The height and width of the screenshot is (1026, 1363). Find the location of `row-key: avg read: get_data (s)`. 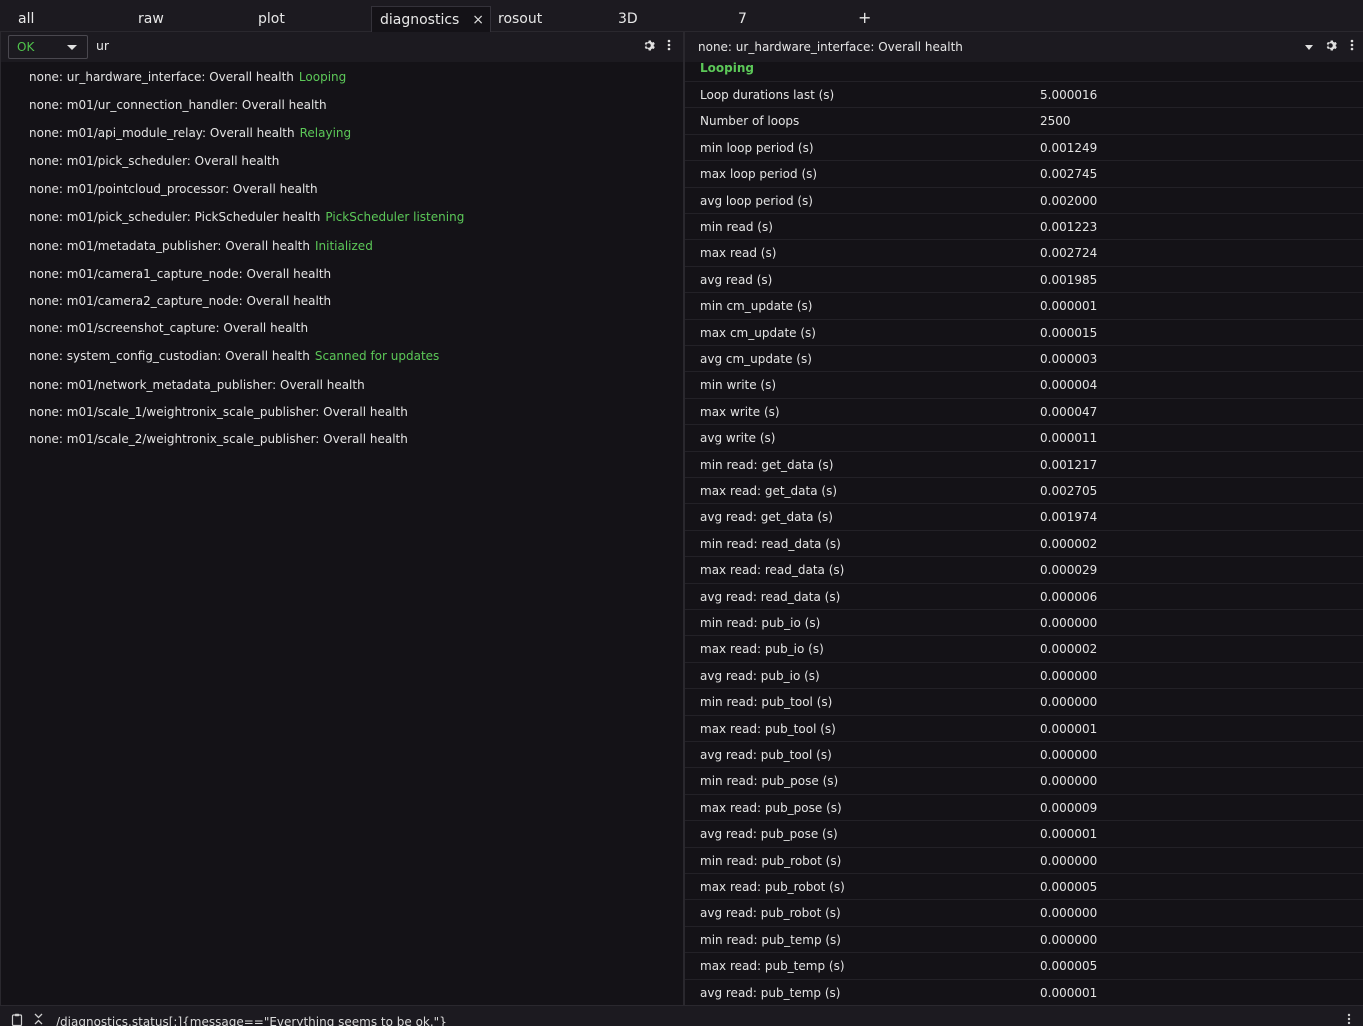

row-key: avg read: get_data (s) is located at coordinates (766, 517).